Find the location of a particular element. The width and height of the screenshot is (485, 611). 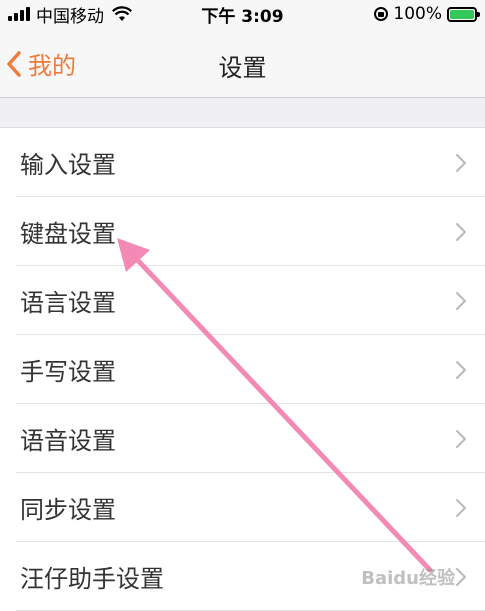

navigation-bar: 我的 设置 is located at coordinates (242, 63).